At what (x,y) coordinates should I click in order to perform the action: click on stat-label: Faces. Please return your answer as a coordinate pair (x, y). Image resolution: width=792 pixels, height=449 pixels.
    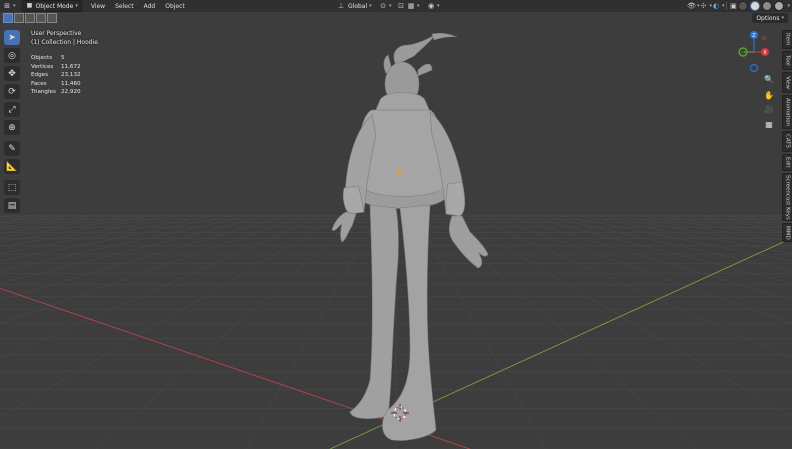
    Looking at the image, I should click on (39, 83).